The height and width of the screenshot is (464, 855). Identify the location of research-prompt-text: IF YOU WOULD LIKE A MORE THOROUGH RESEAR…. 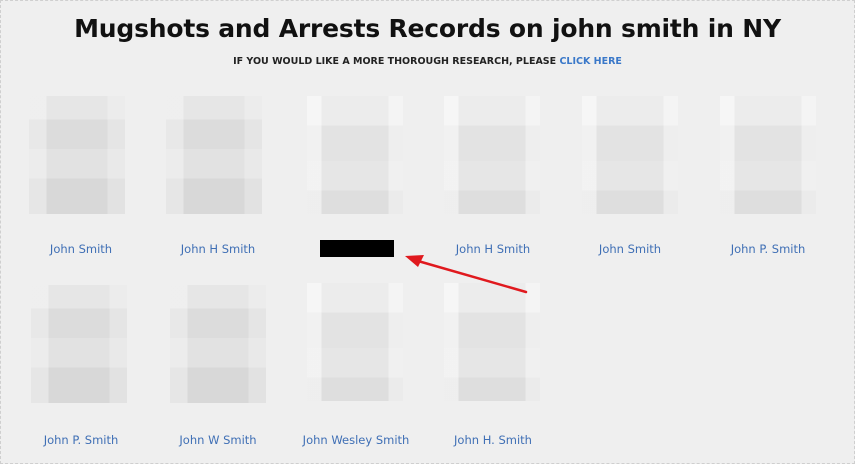
(395, 61).